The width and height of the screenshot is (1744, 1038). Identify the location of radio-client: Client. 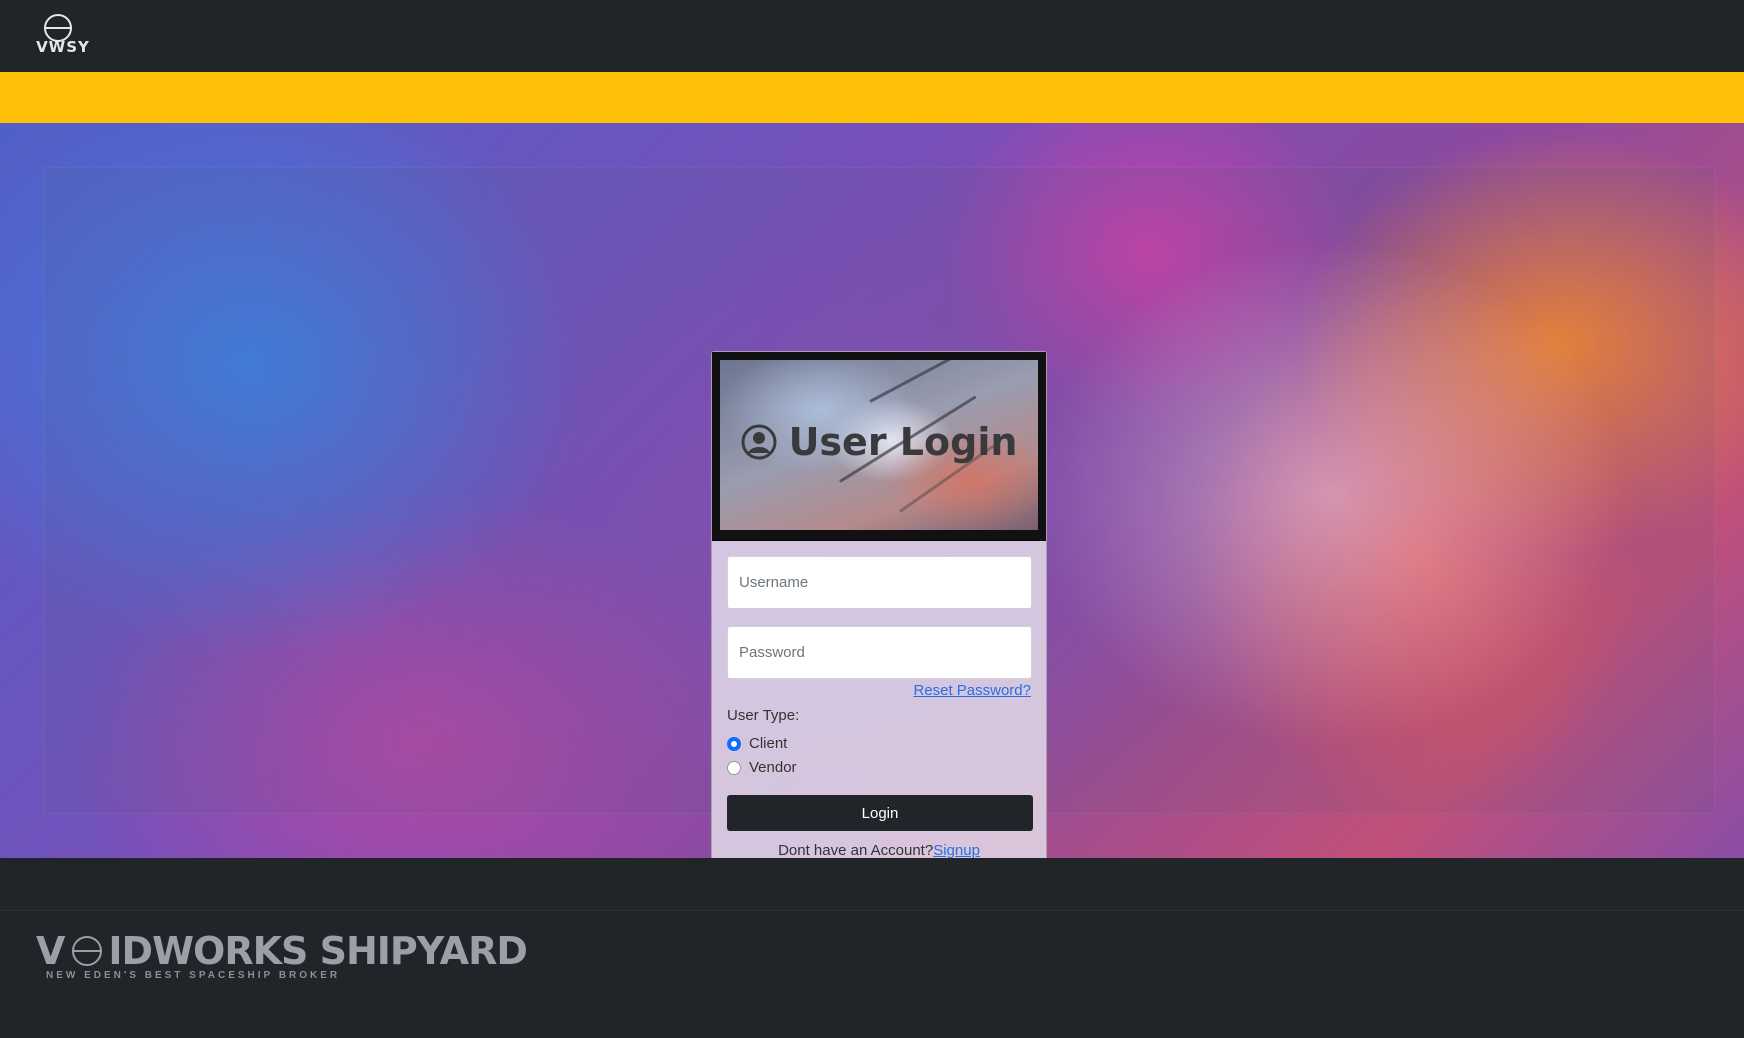
(757, 743).